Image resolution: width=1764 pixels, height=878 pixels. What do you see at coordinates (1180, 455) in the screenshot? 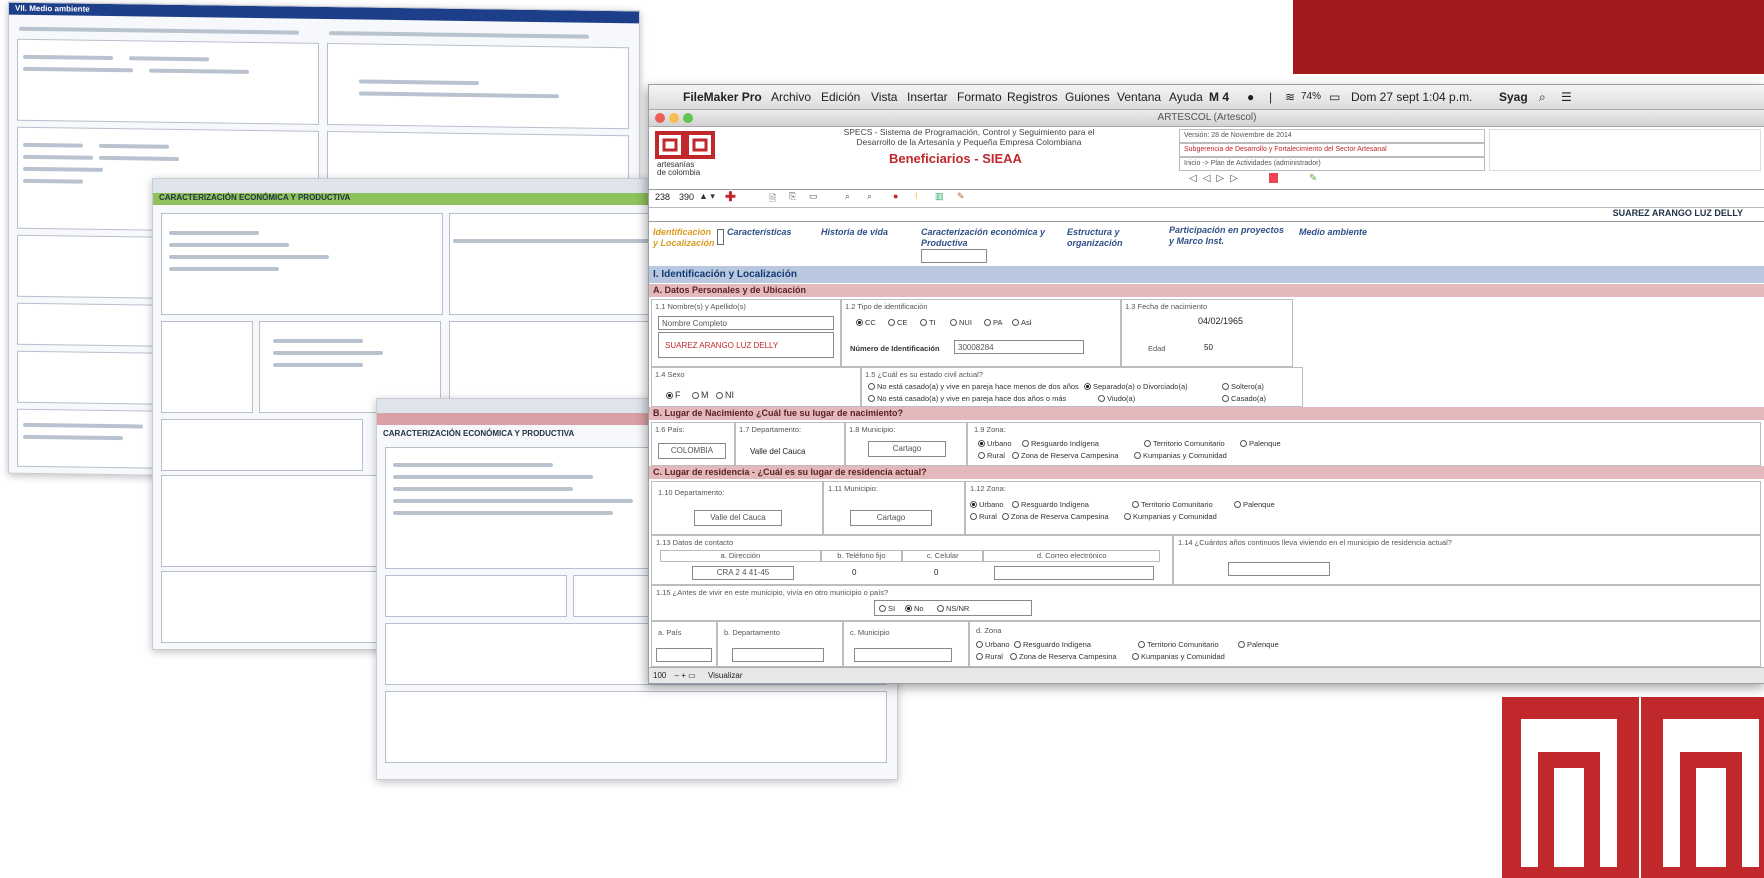
I see `birth-zone-kumpanias: Kumpanias y Comunidad` at bounding box center [1180, 455].